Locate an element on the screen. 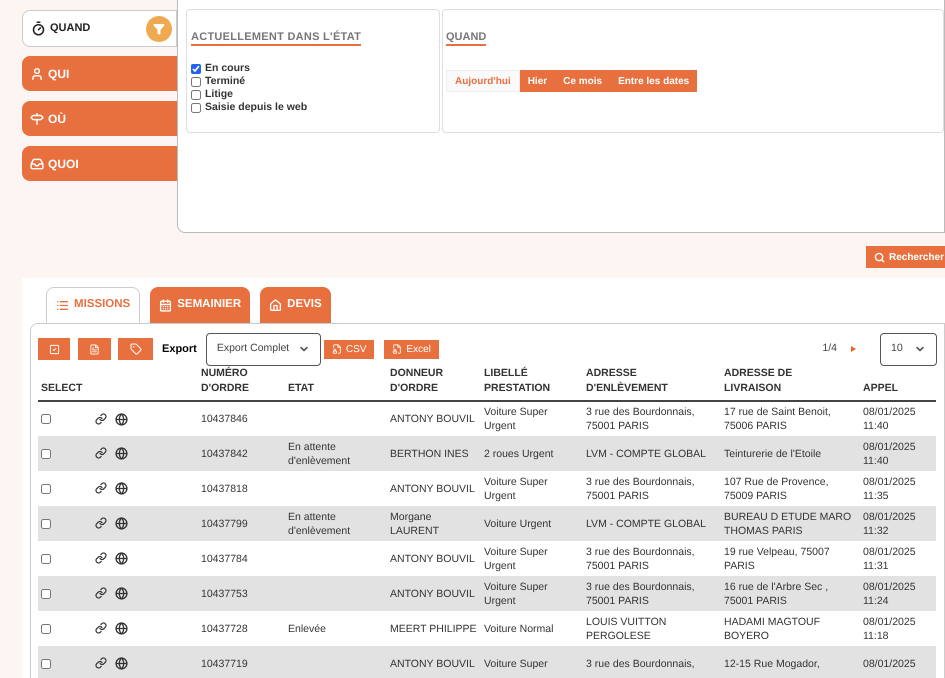 This screenshot has width=945, height=678. table-cell: BUREAU D ETUDE MARO THOMAS PARIS is located at coordinates (788, 523).